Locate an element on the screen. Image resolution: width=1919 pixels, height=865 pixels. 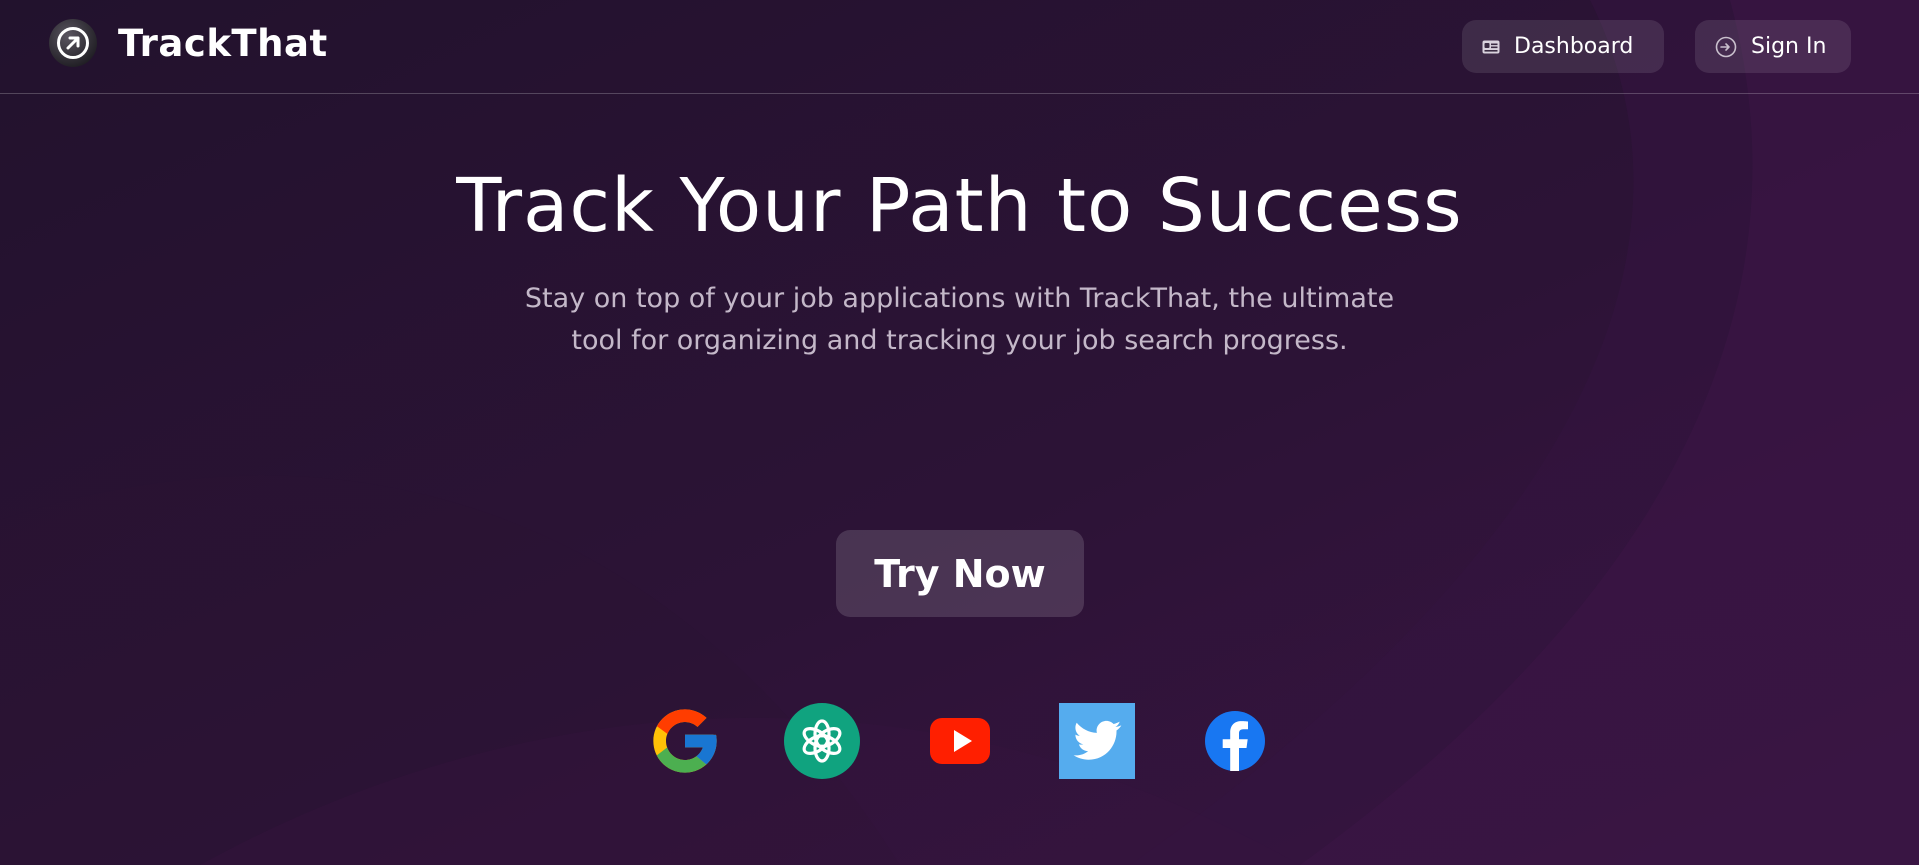
brand: TrackThat is located at coordinates (188, 43).